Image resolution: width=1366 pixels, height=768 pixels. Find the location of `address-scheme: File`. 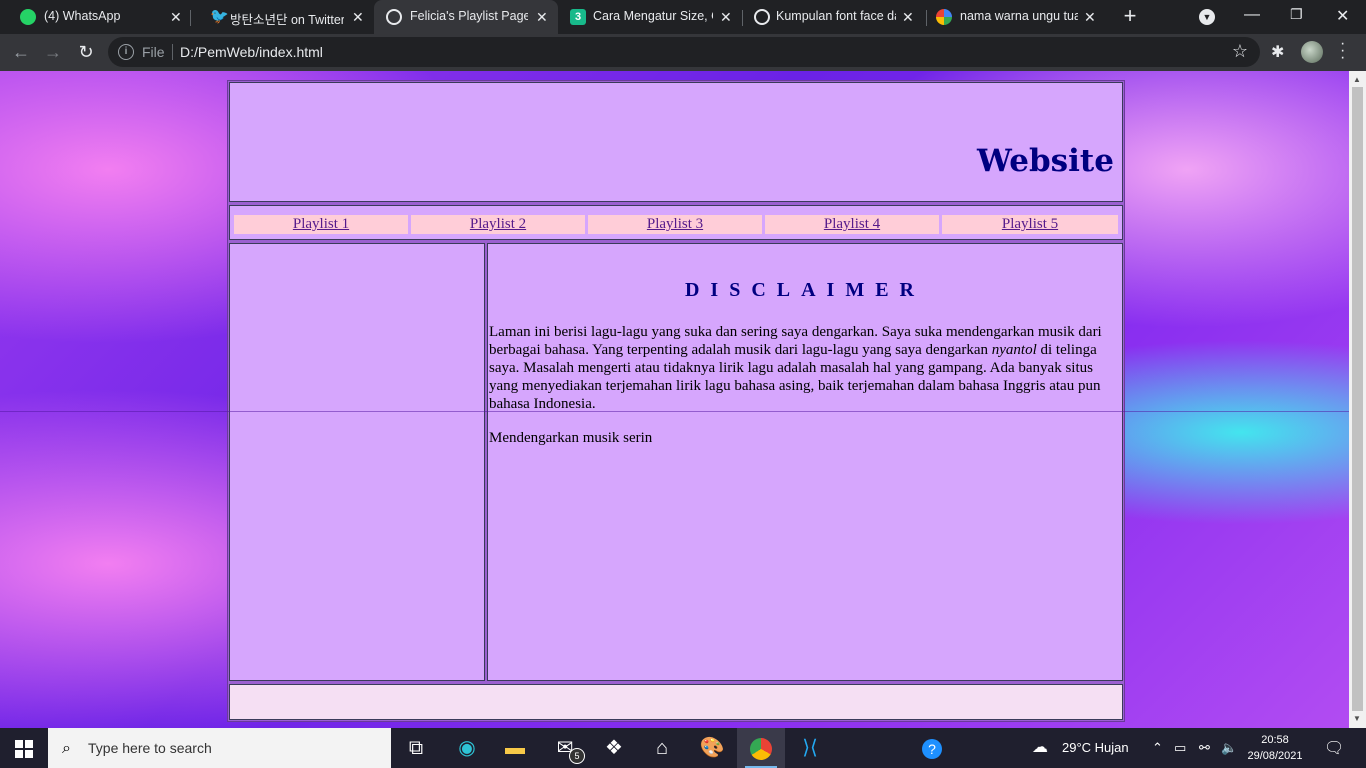

address-scheme: File is located at coordinates (153, 52).